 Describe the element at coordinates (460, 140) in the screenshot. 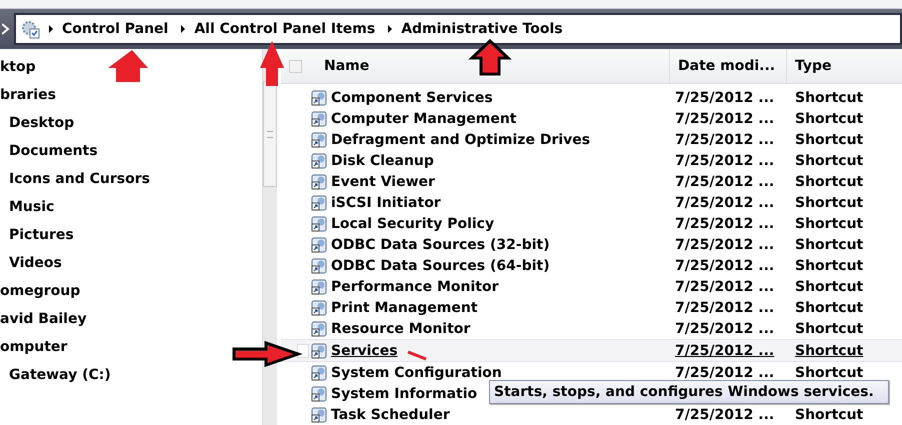

I see `file-name: Defragment and Optimize Drives` at that location.